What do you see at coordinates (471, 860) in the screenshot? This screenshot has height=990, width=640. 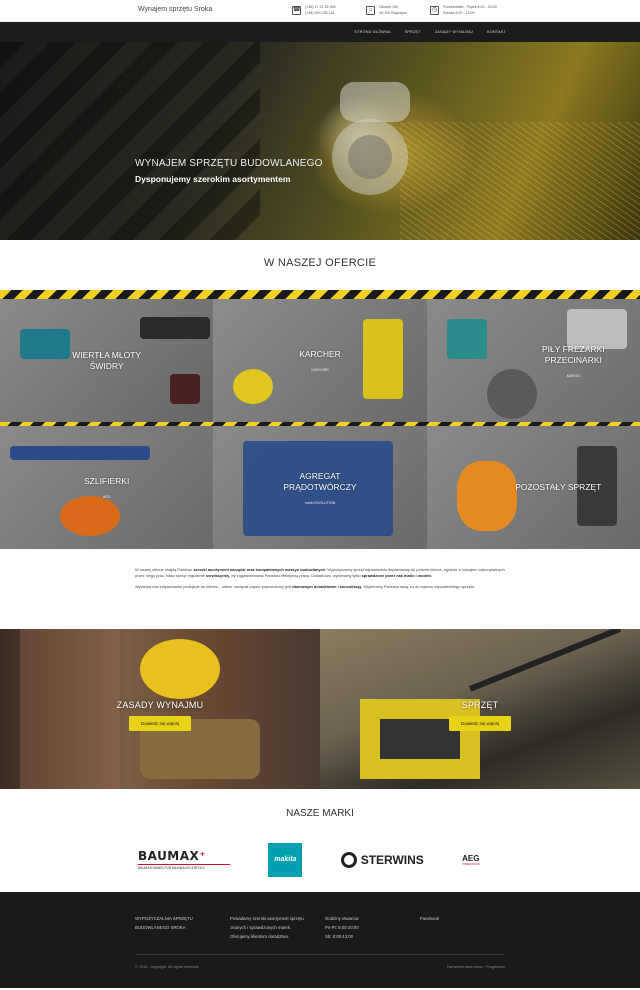 I see `aeg-logo: AEG POWERTOOLS` at bounding box center [471, 860].